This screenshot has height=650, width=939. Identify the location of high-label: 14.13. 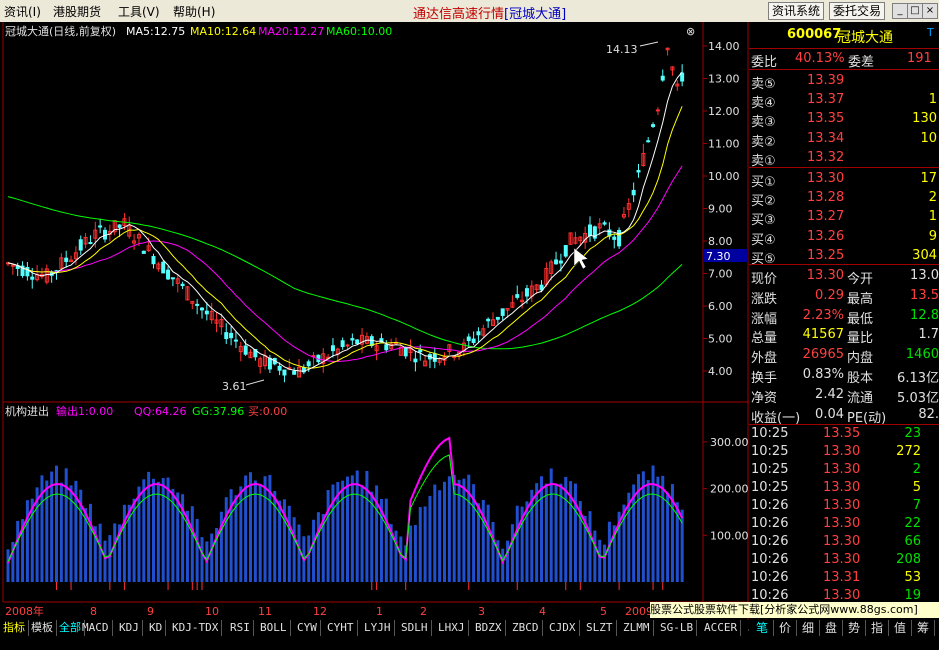
(622, 49).